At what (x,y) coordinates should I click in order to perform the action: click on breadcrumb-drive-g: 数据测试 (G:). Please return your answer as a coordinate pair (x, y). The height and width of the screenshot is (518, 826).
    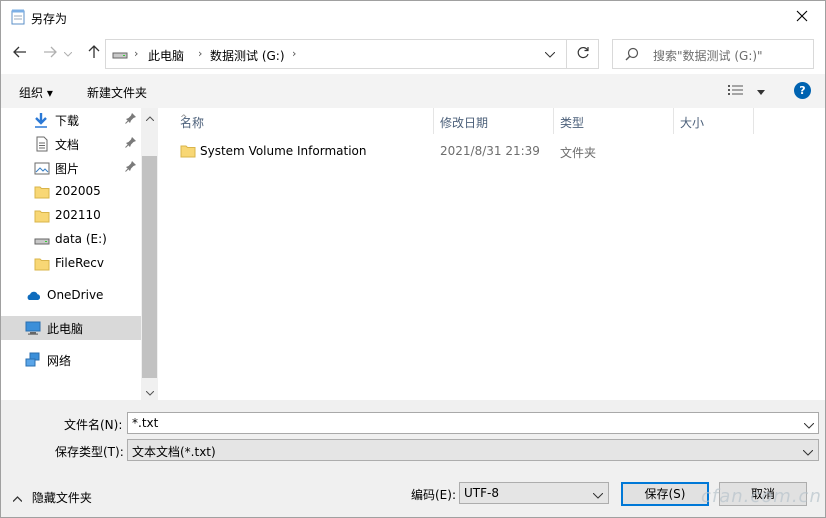
    Looking at the image, I should click on (247, 55).